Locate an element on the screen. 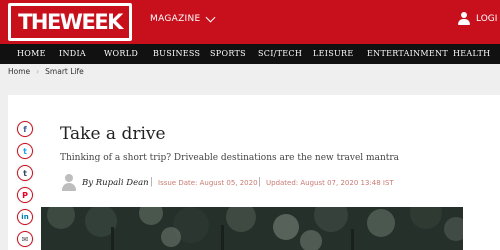 This screenshot has height=250, width=500. nav-item-world: WORLD is located at coordinates (121, 53).